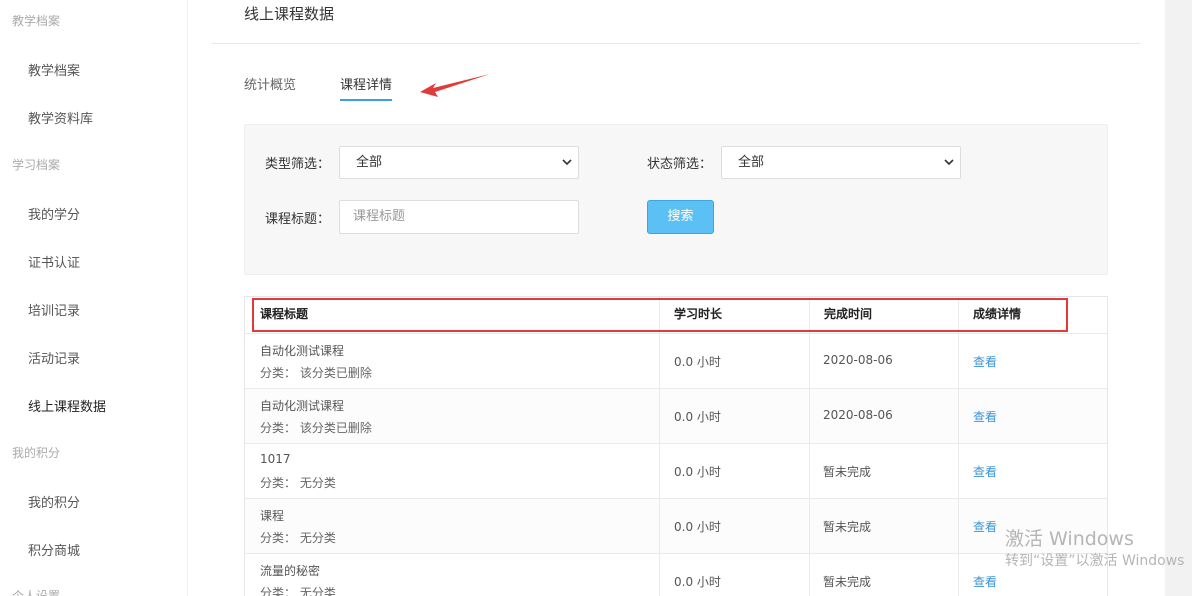 This screenshot has height=596, width=1192. I want to click on sidebar-item-points-mall: 积分商城, so click(54, 549).